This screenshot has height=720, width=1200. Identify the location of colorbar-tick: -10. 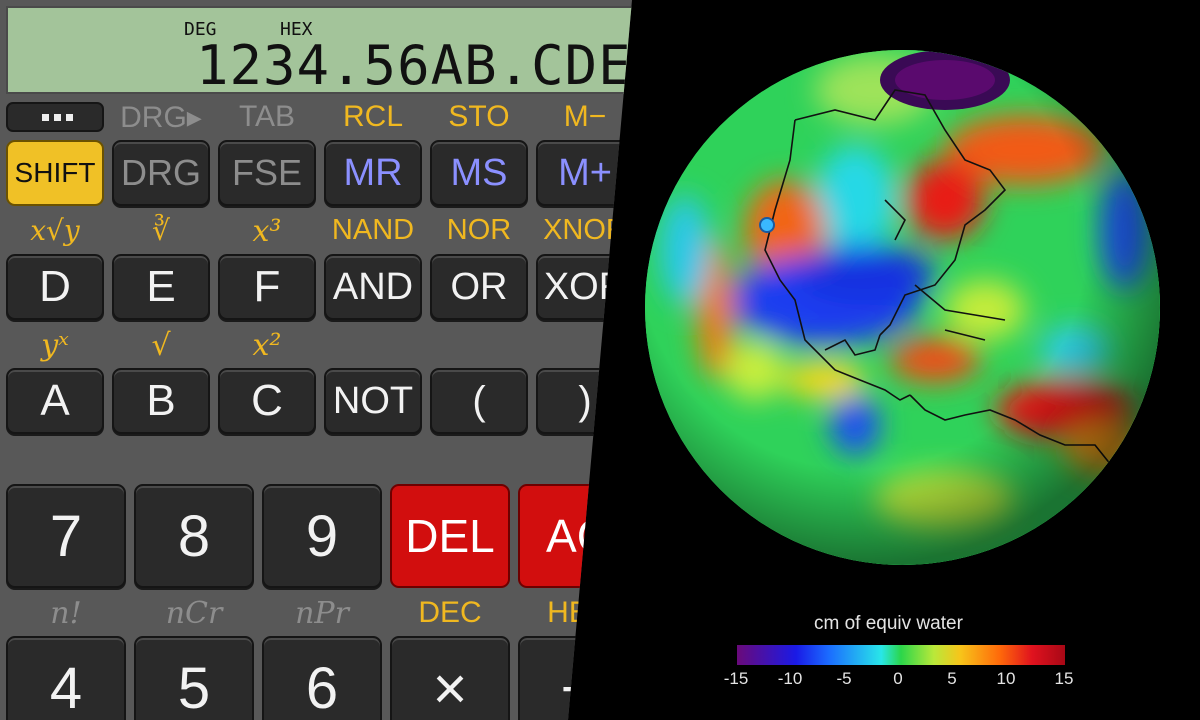
(790, 678).